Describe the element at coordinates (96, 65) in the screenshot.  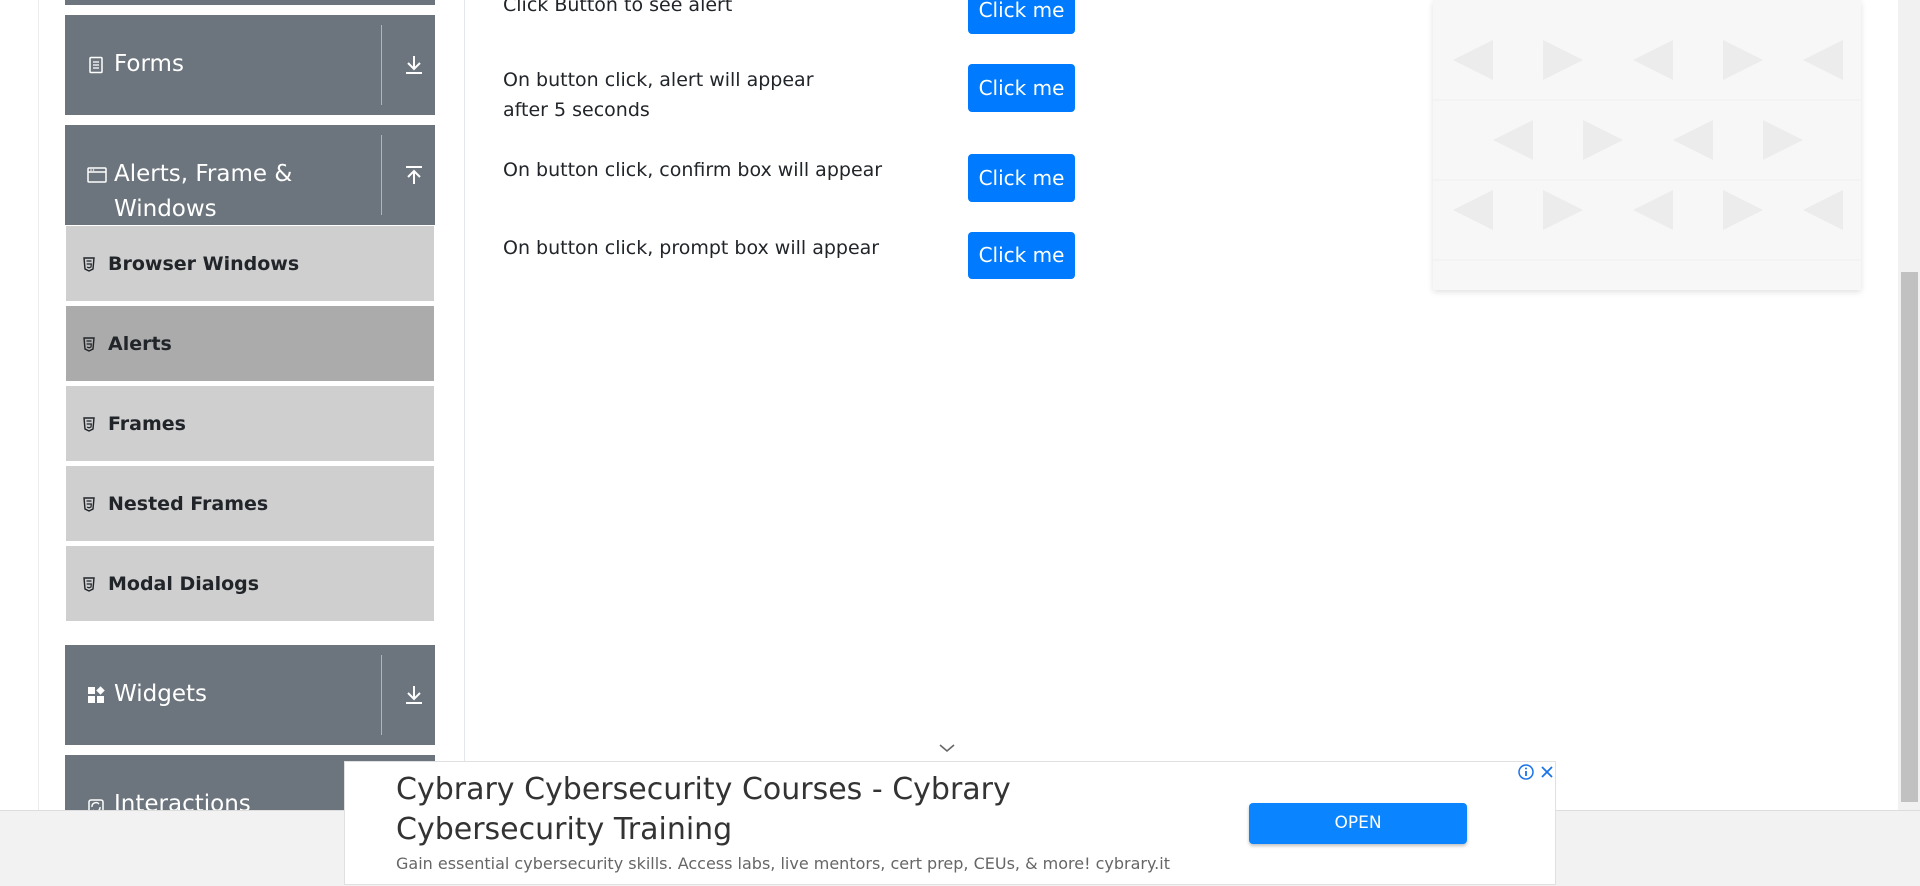
I see `document-icon` at that location.